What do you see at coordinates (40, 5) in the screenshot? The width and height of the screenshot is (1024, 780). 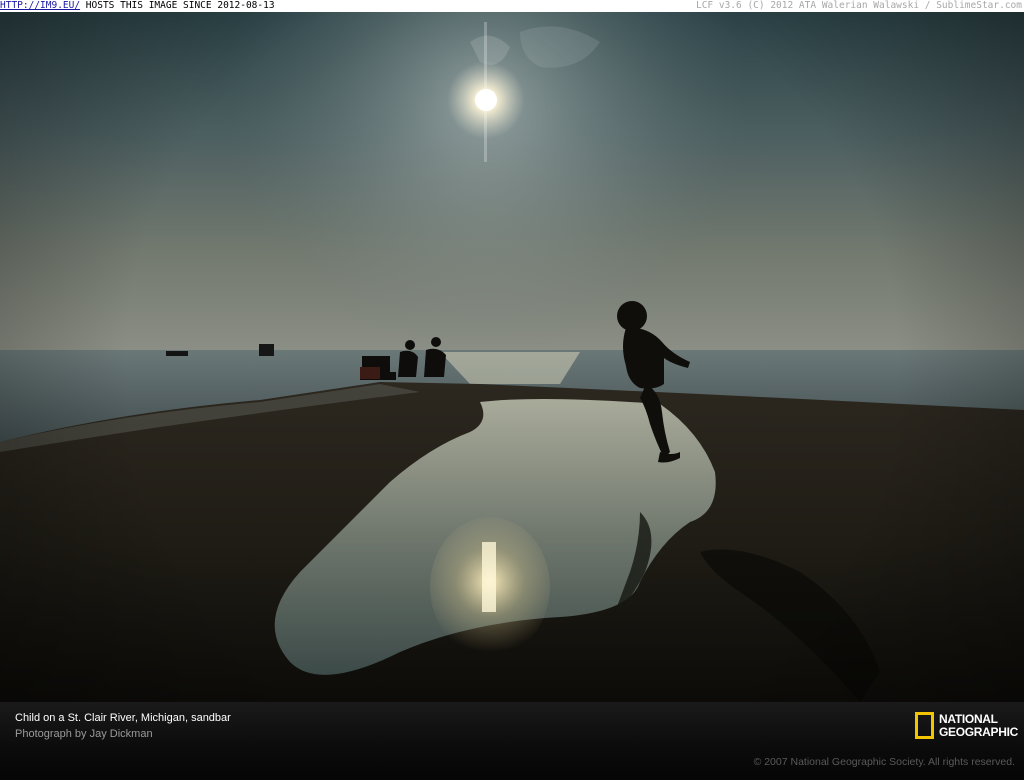 I see `host-link: HTTP://IM9.EU/` at bounding box center [40, 5].